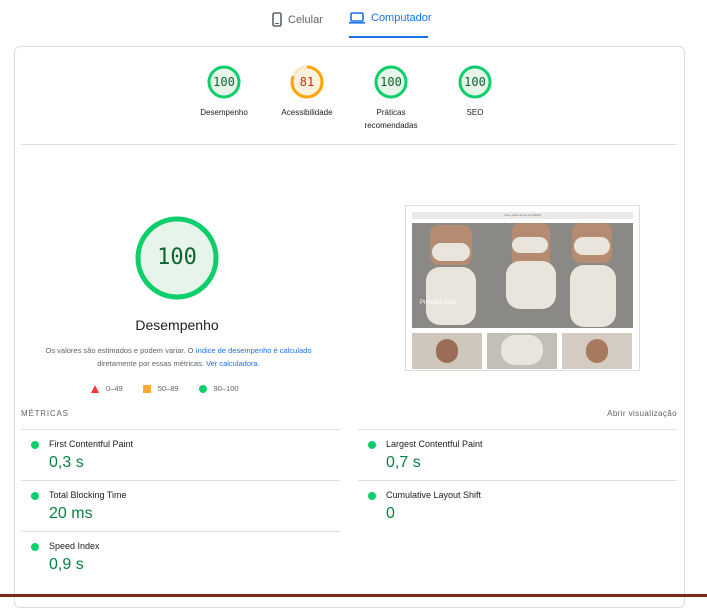 This screenshot has width=707, height=608. I want to click on metric-name: First Contentful Paint, so click(91, 444).